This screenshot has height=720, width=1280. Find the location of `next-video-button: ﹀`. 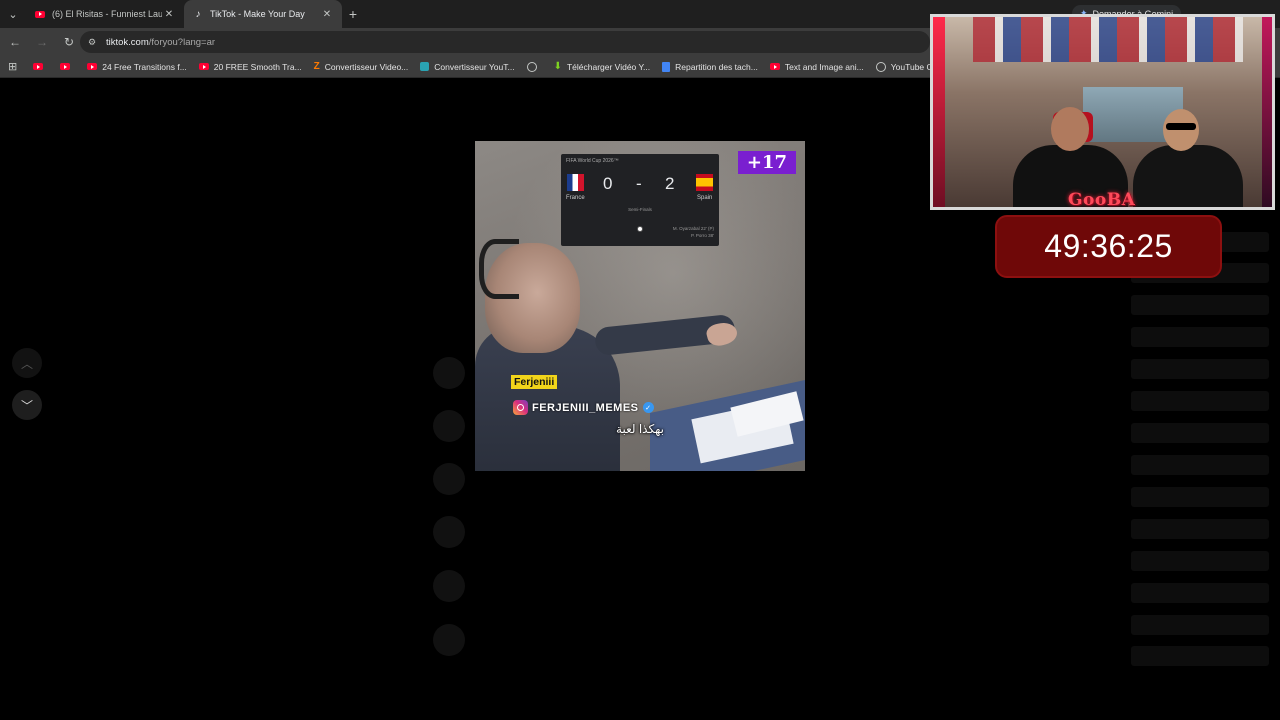

next-video-button: ﹀ is located at coordinates (27, 405).